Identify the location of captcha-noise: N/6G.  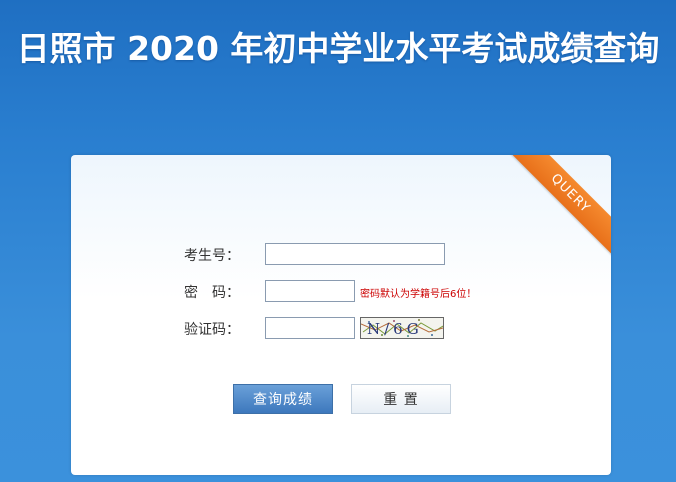
(402, 328).